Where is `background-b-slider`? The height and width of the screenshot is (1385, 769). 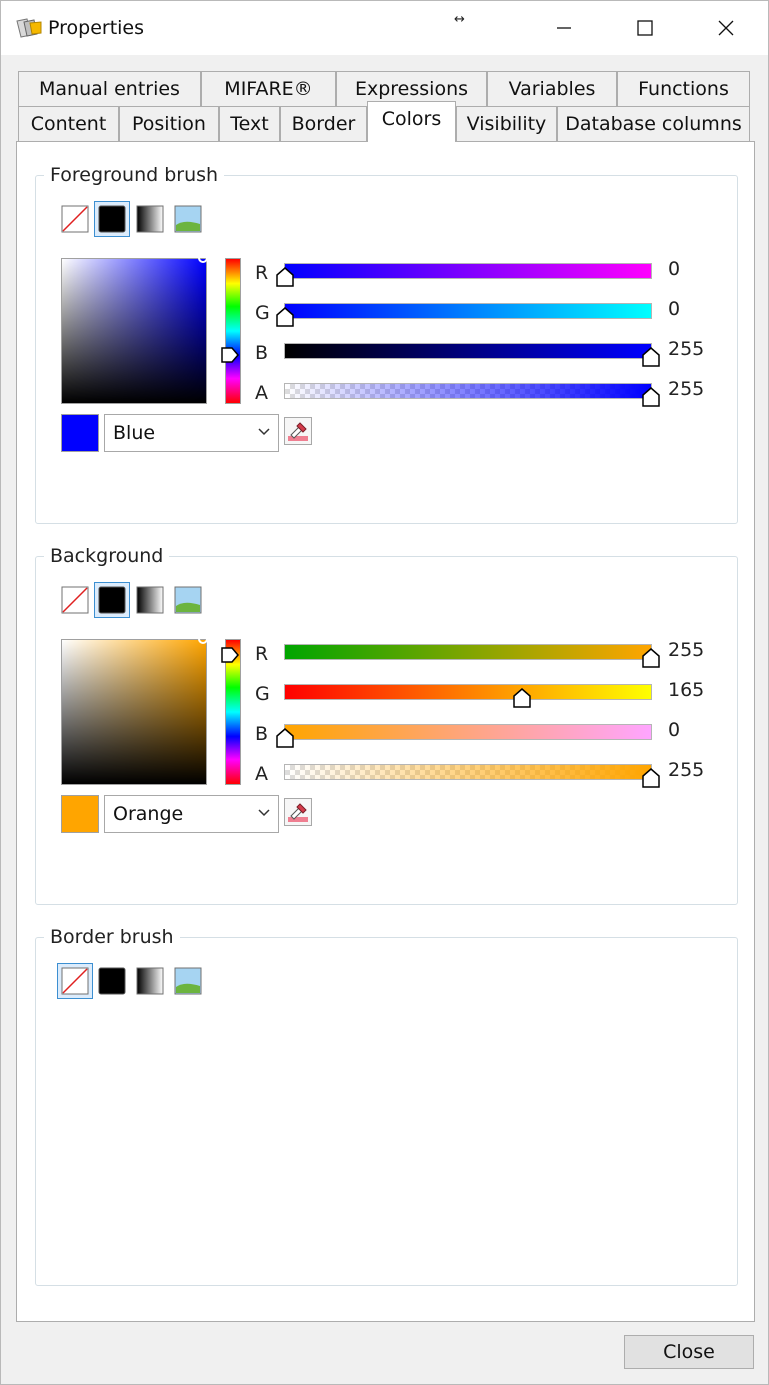 background-b-slider is located at coordinates (468, 732).